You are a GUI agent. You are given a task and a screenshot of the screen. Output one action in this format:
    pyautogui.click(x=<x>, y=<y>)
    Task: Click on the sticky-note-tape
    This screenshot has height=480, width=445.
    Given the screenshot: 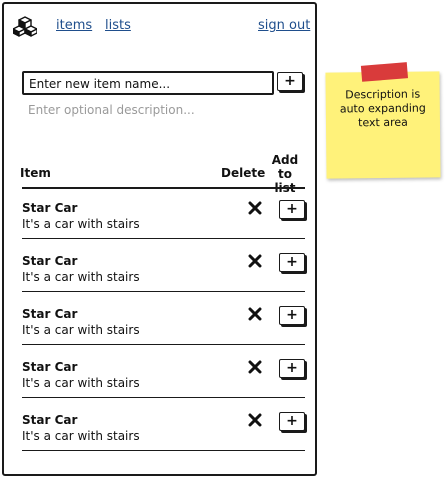 What is the action you would take?
    pyautogui.click(x=384, y=72)
    